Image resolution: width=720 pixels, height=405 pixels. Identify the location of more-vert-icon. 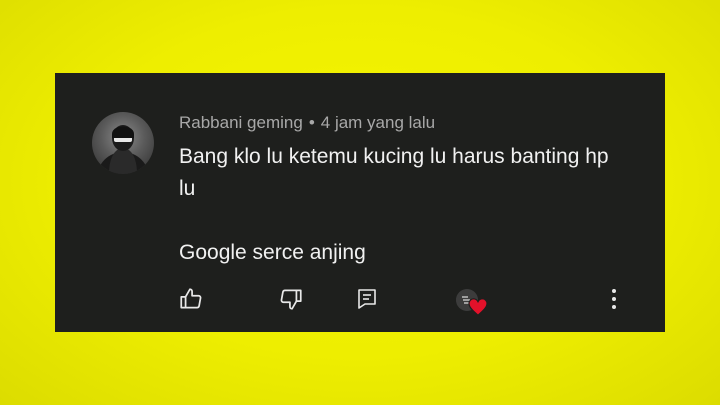
(614, 299).